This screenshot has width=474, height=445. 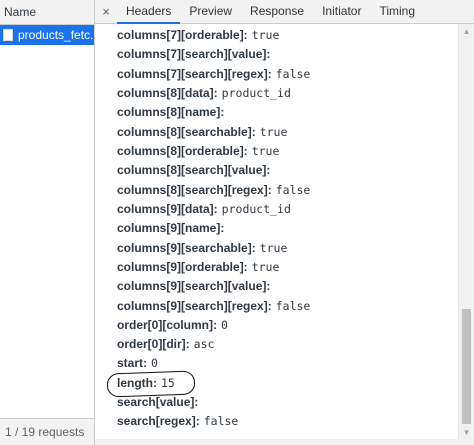 I want to click on param-key: start:, so click(x=132, y=363).